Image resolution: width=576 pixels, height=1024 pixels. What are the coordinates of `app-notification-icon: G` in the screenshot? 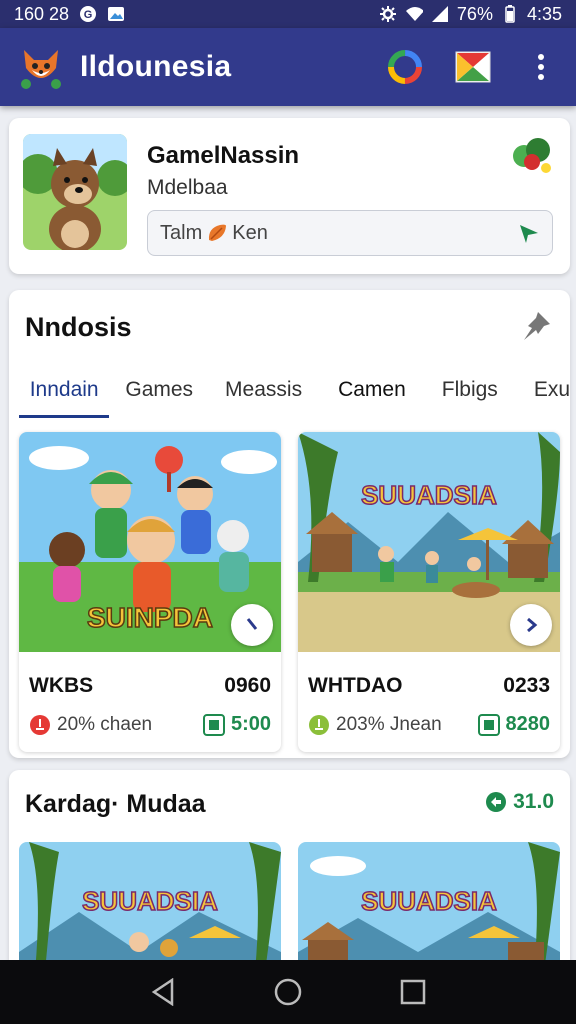 It's located at (88, 14).